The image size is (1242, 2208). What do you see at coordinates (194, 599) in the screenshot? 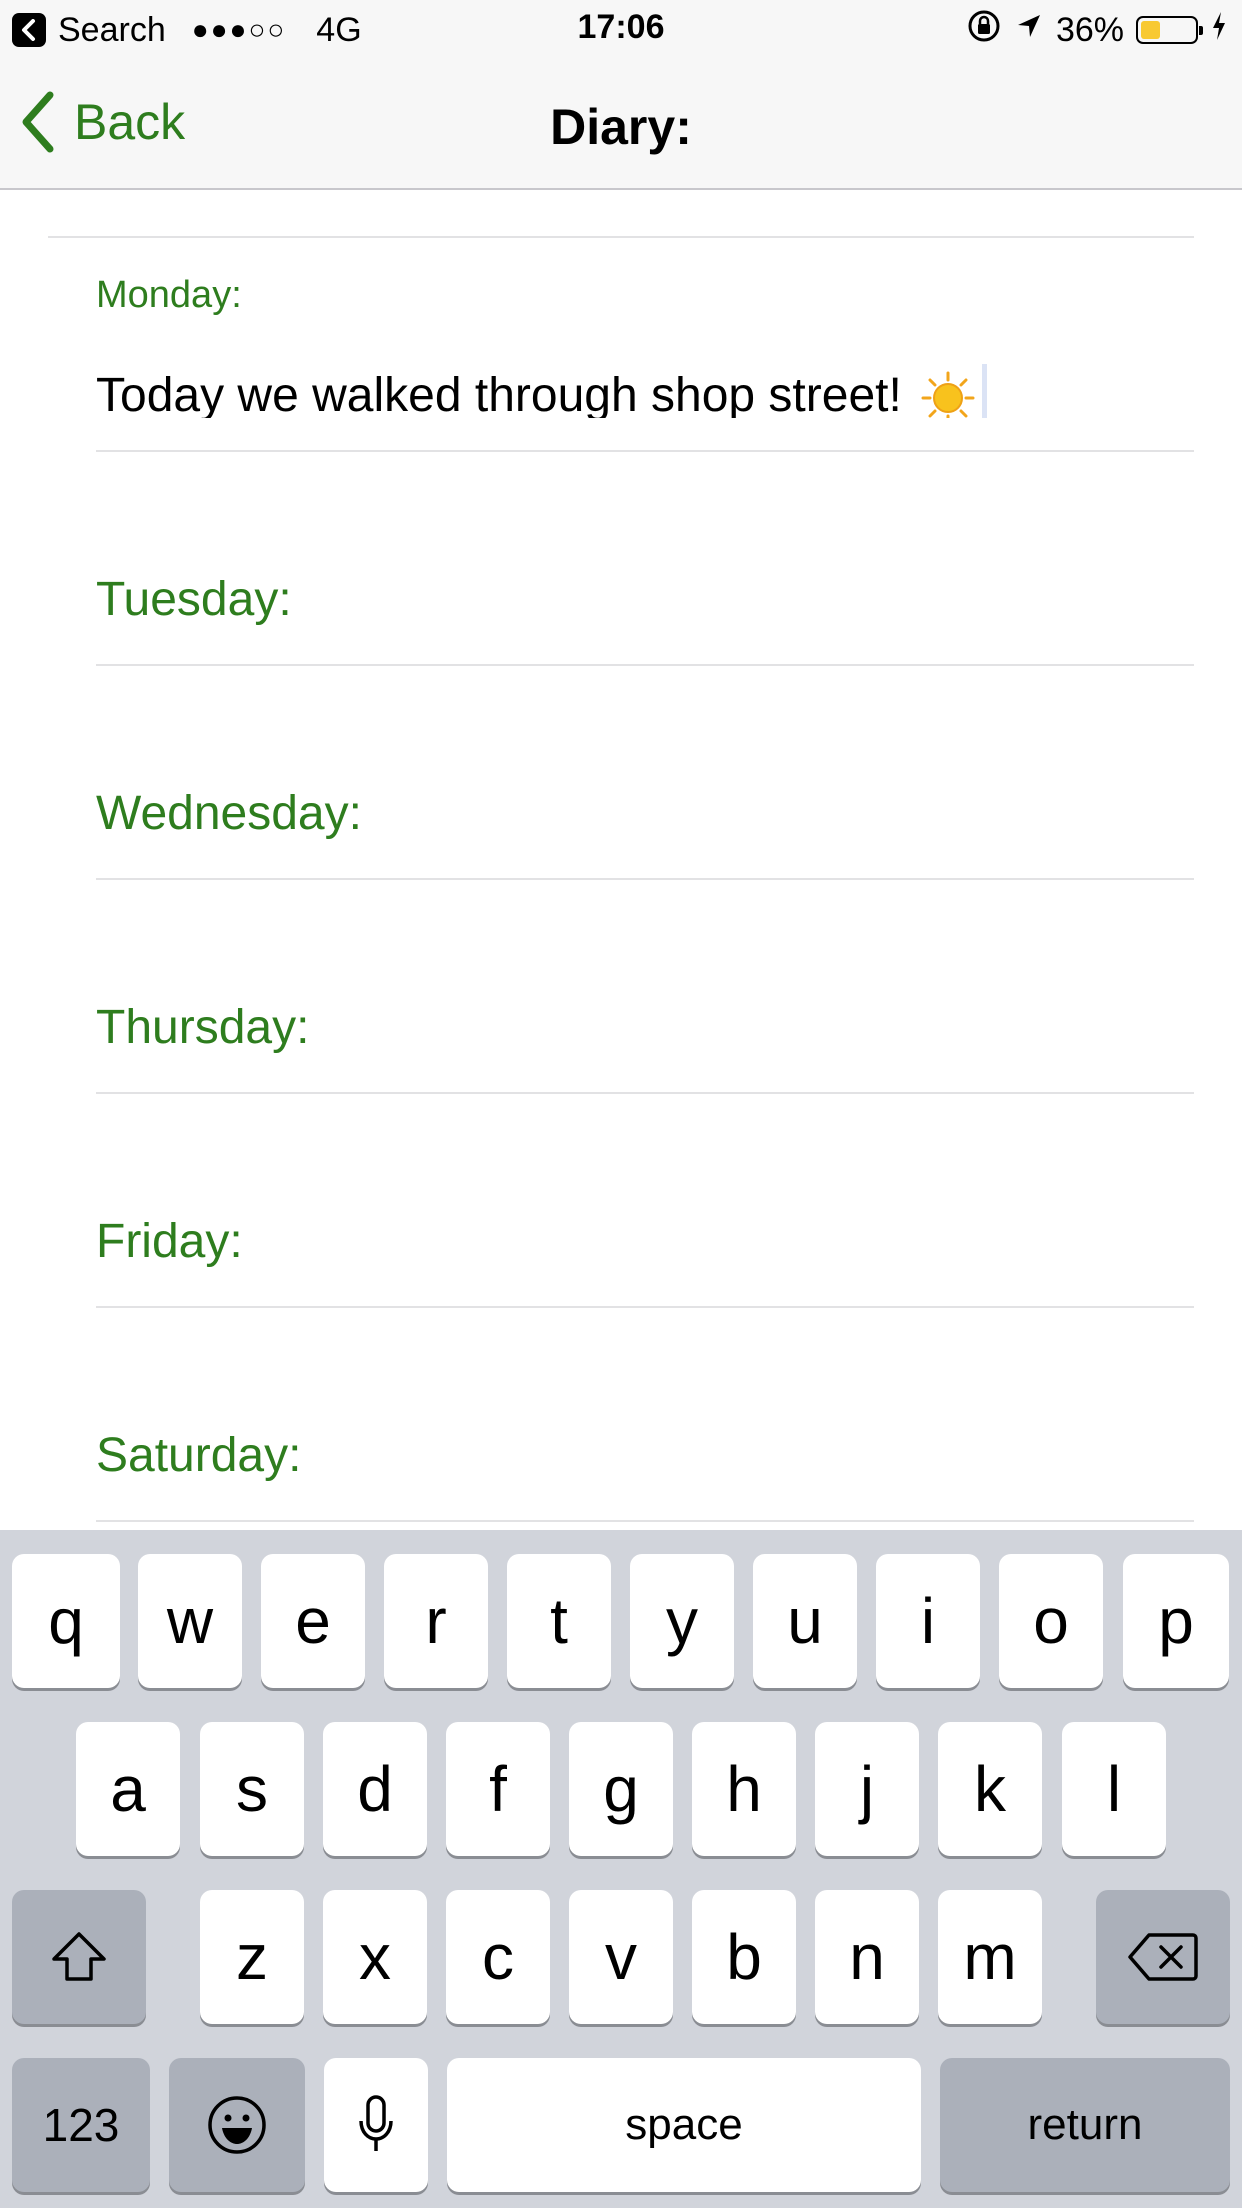
I see `tuesday-label: Tuesday:` at bounding box center [194, 599].